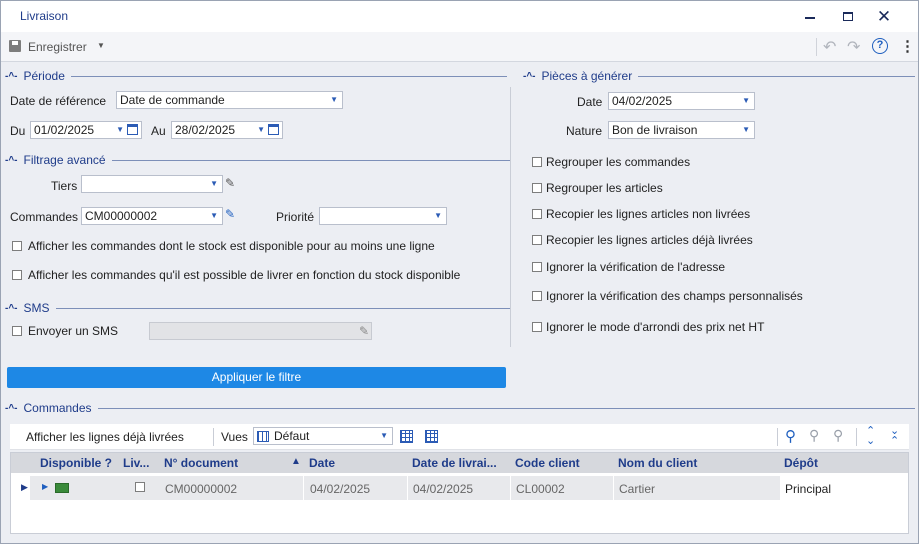  Describe the element at coordinates (719, 76) in the screenshot. I see `pieces-section-header: -^- Pièces à générer` at that location.